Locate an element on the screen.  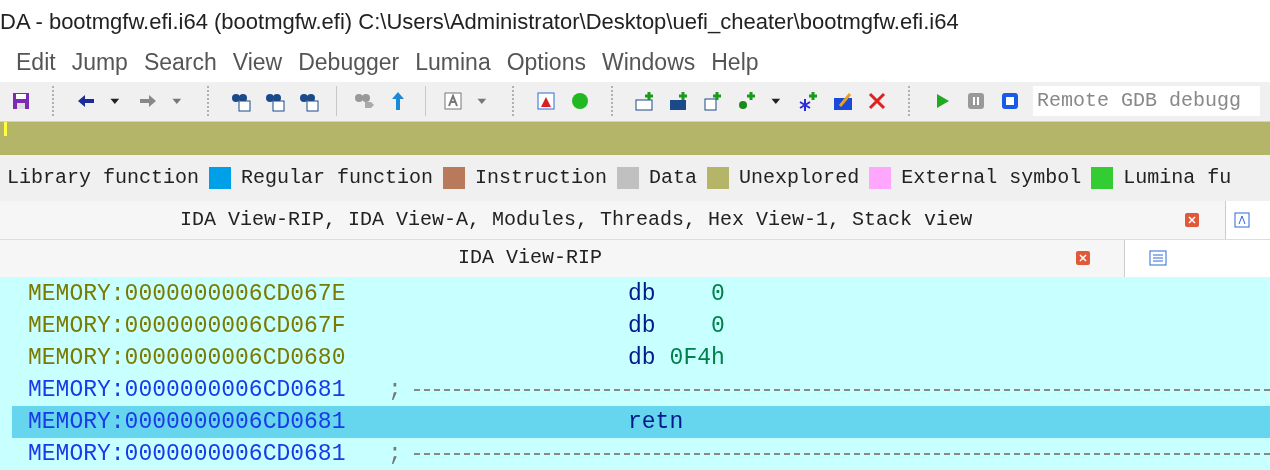
menu-item: Search is located at coordinates (180, 62).